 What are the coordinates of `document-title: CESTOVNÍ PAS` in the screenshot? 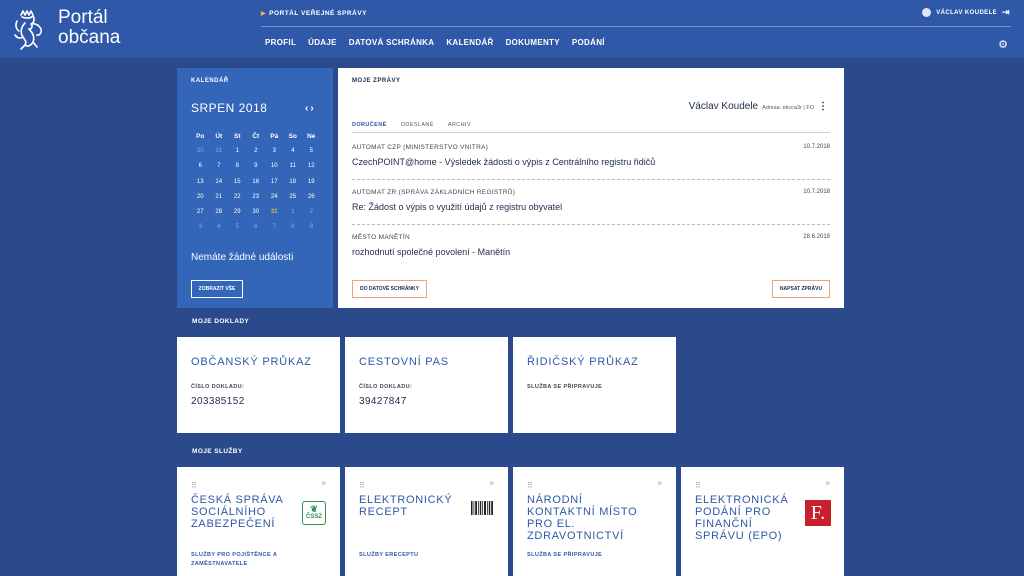 It's located at (404, 362).